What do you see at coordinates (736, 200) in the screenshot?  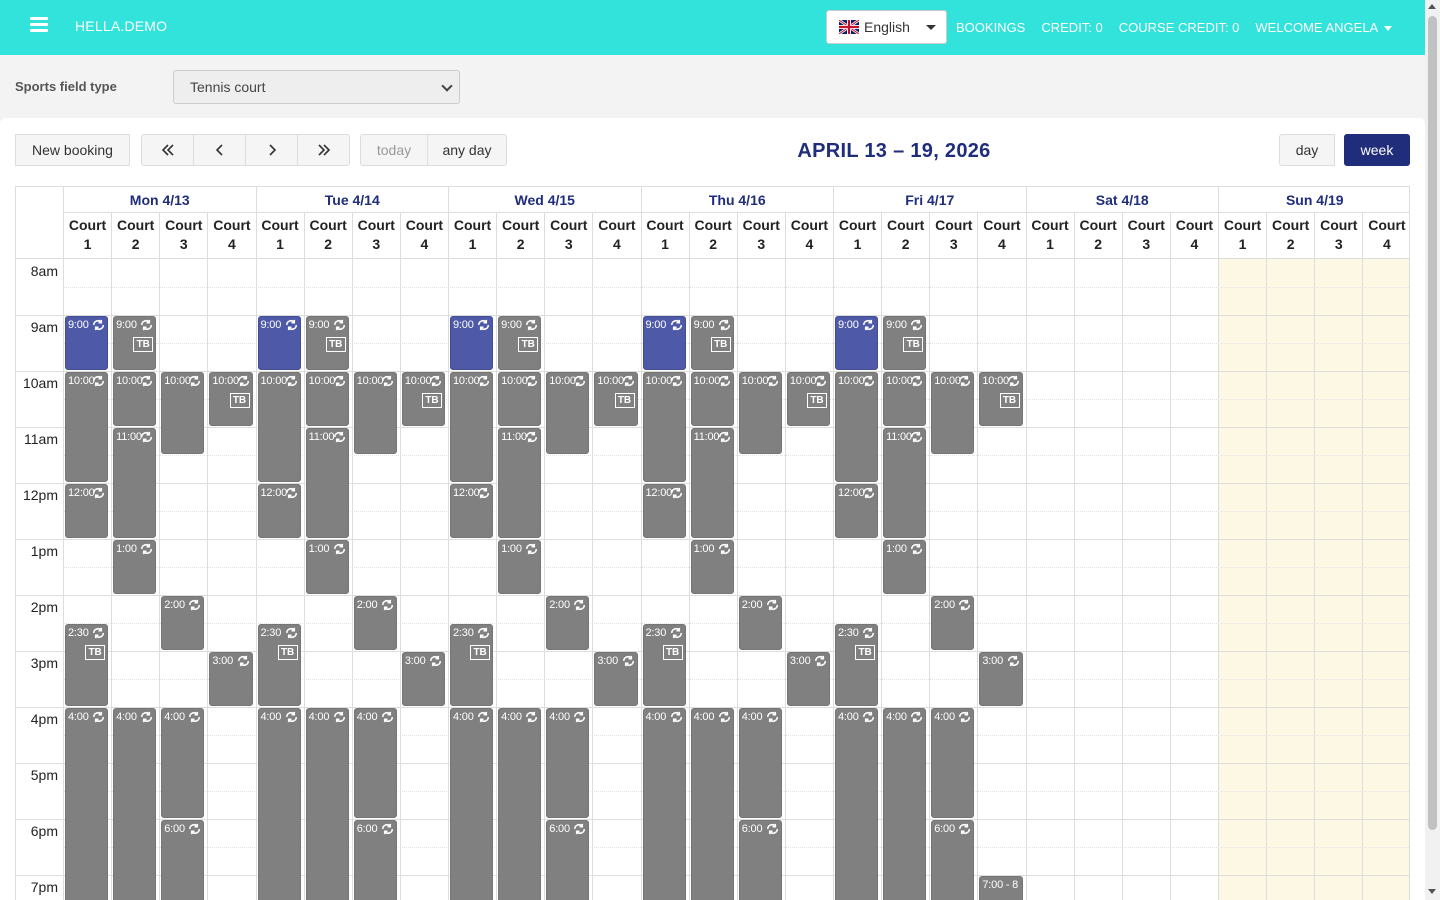 I see `day-header: Thu 4/16` at bounding box center [736, 200].